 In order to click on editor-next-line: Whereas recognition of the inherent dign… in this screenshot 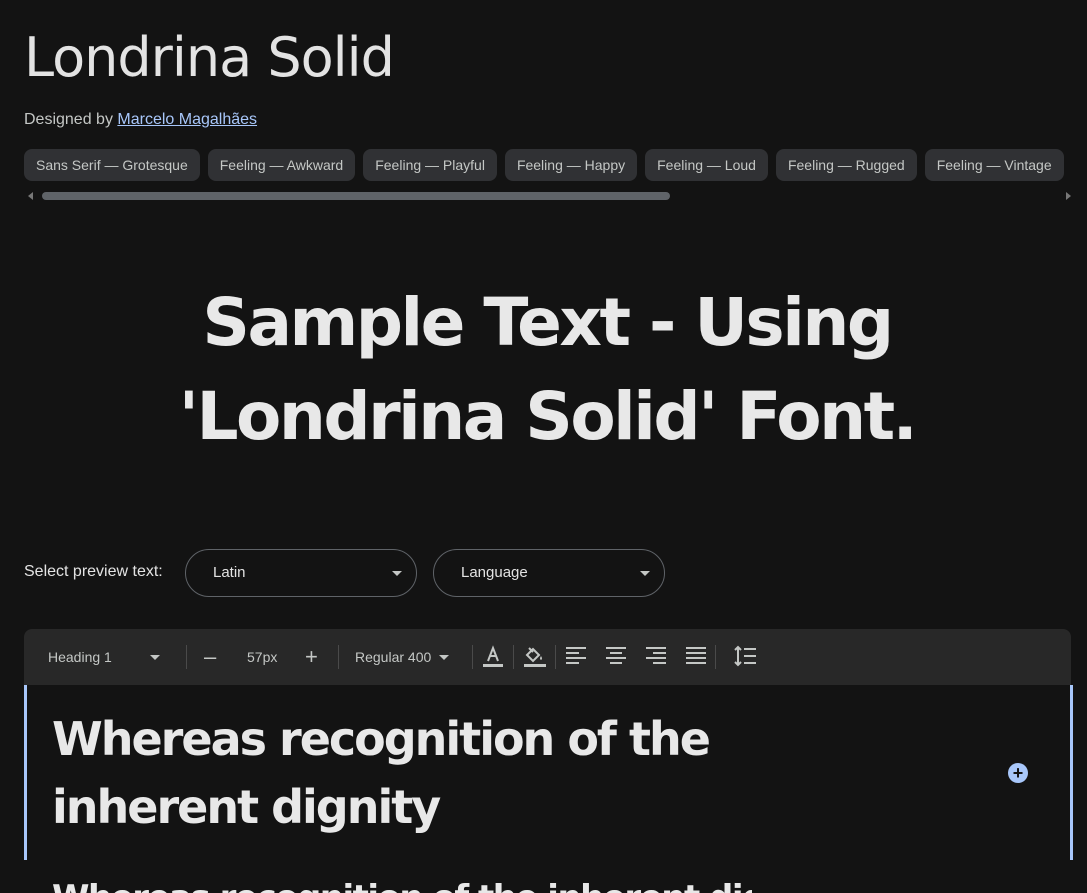, I will do `click(402, 880)`.